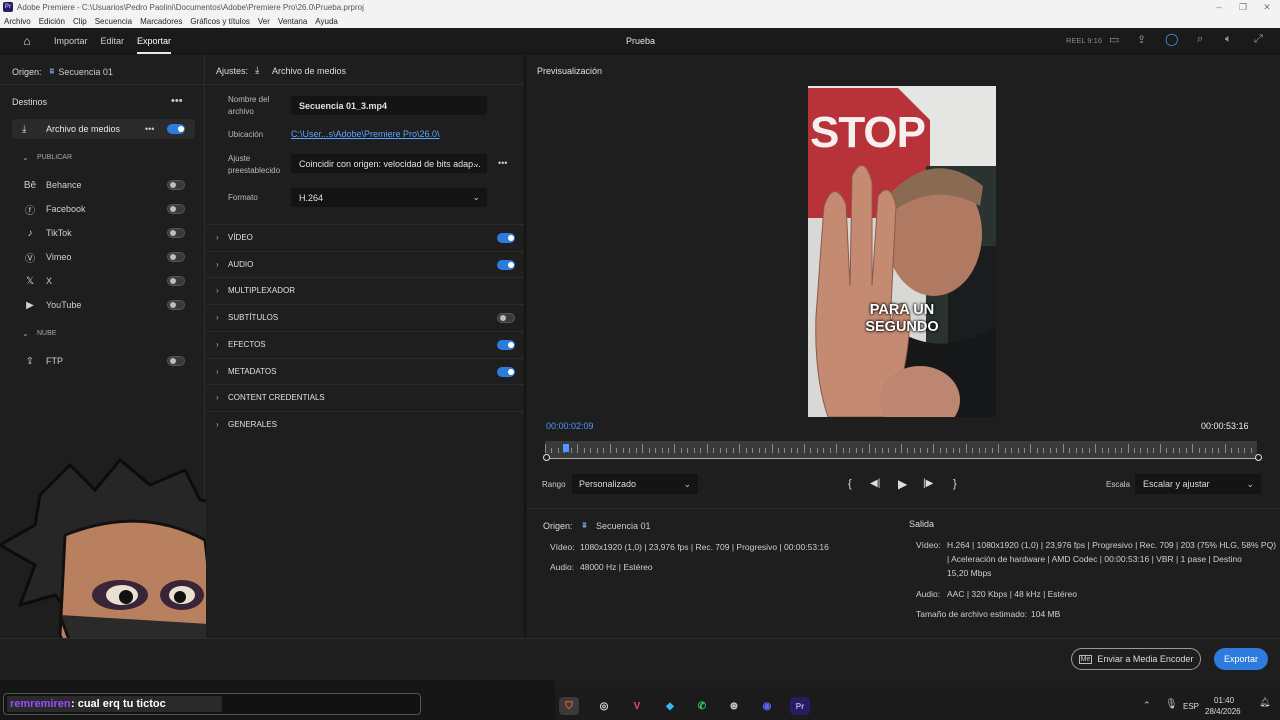 This screenshot has width=1280, height=720. Describe the element at coordinates (702, 706) in the screenshot. I see `whatsapp-icon: ✆` at that location.